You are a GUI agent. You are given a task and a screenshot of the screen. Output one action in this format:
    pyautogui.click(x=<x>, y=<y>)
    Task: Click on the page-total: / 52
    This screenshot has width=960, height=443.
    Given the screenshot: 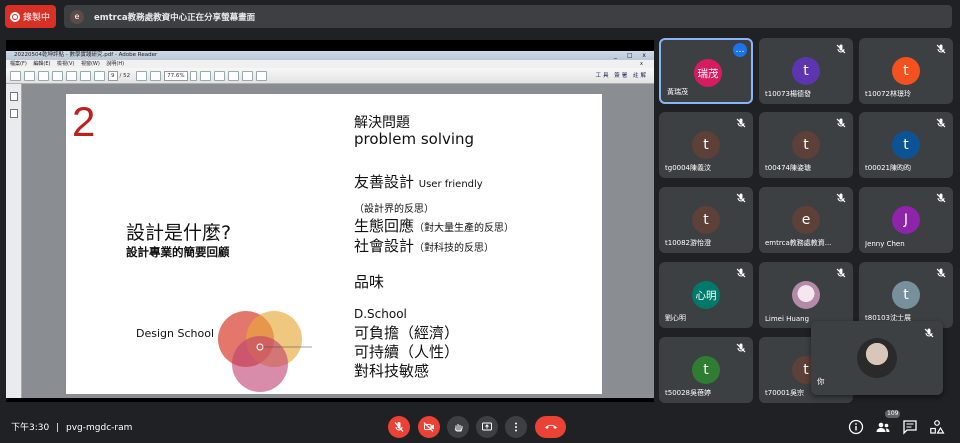 What is the action you would take?
    pyautogui.click(x=125, y=75)
    